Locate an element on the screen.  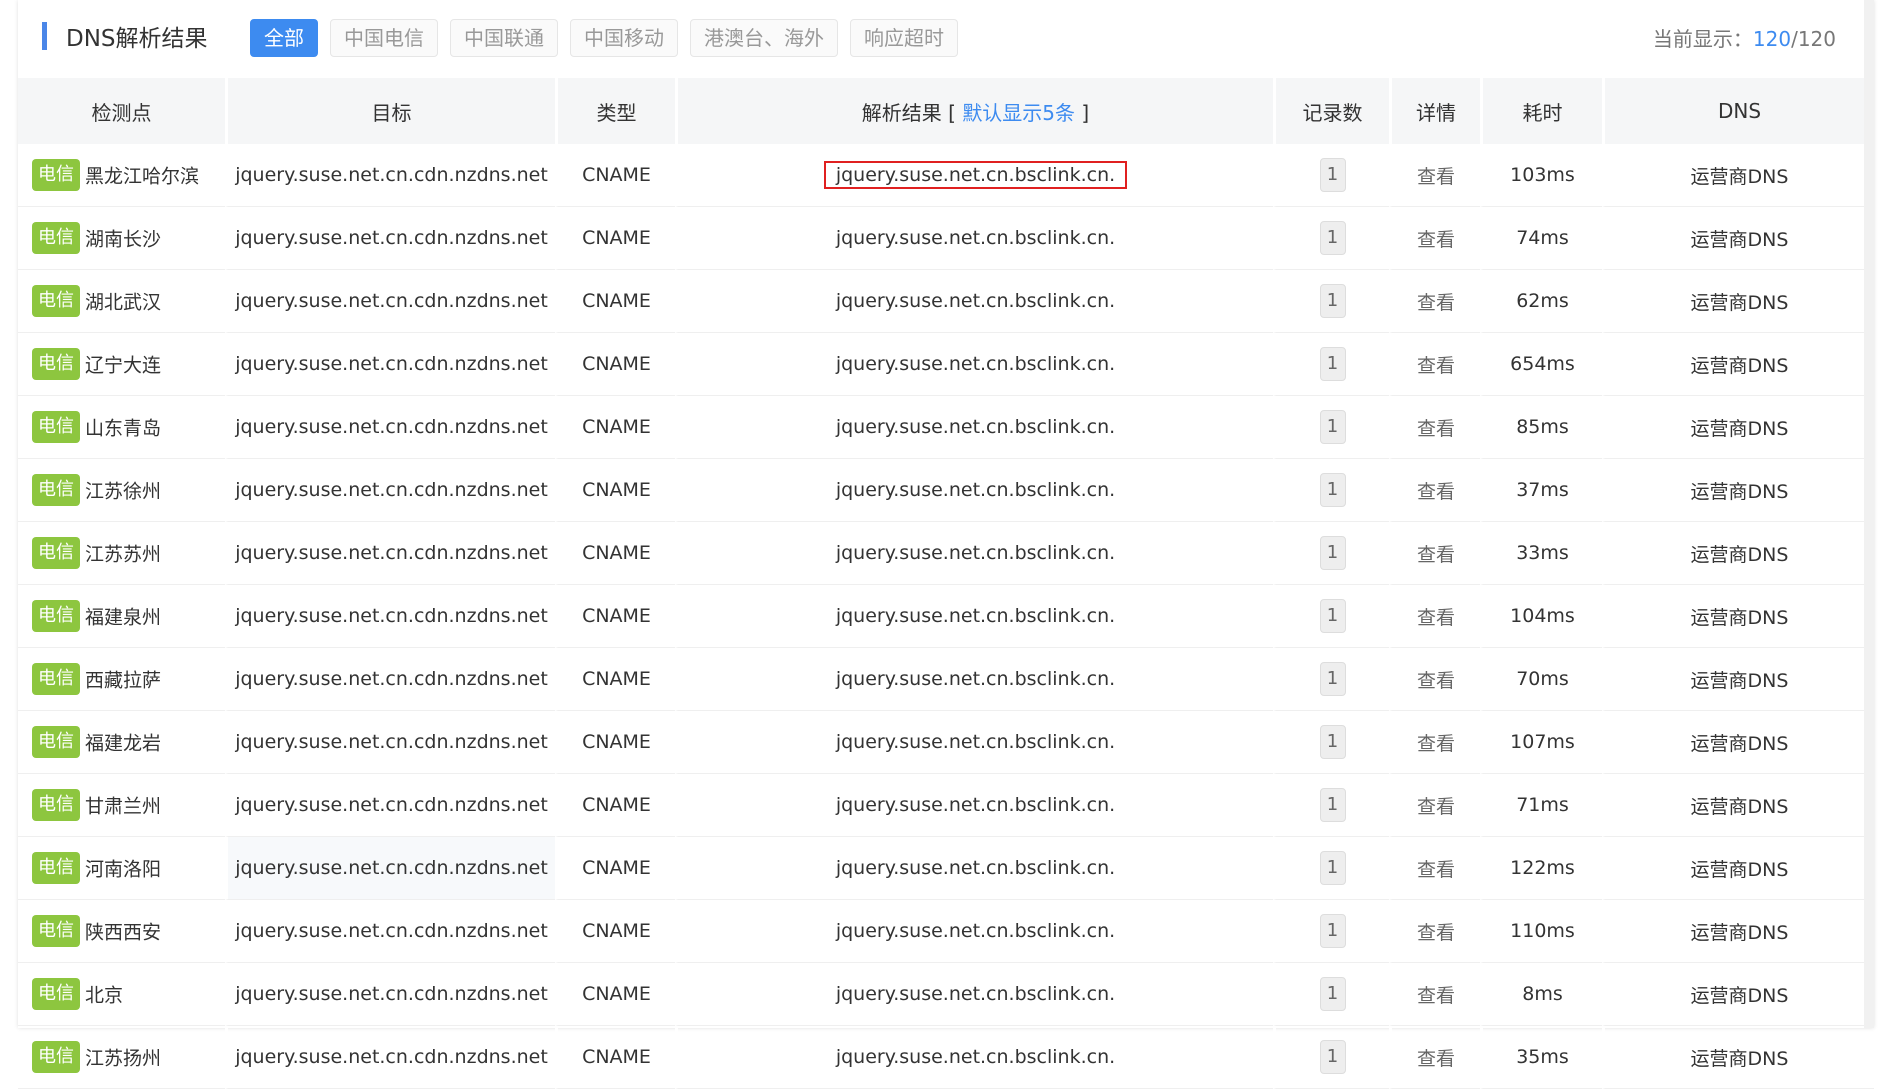
probe-location: 陕西西安 is located at coordinates (123, 932).